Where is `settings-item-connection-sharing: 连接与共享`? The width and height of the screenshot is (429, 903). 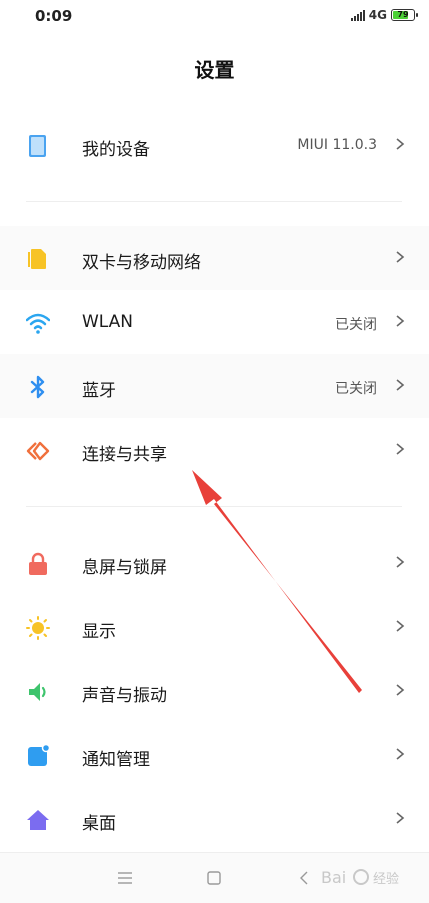 settings-item-connection-sharing: 连接与共享 is located at coordinates (214, 450).